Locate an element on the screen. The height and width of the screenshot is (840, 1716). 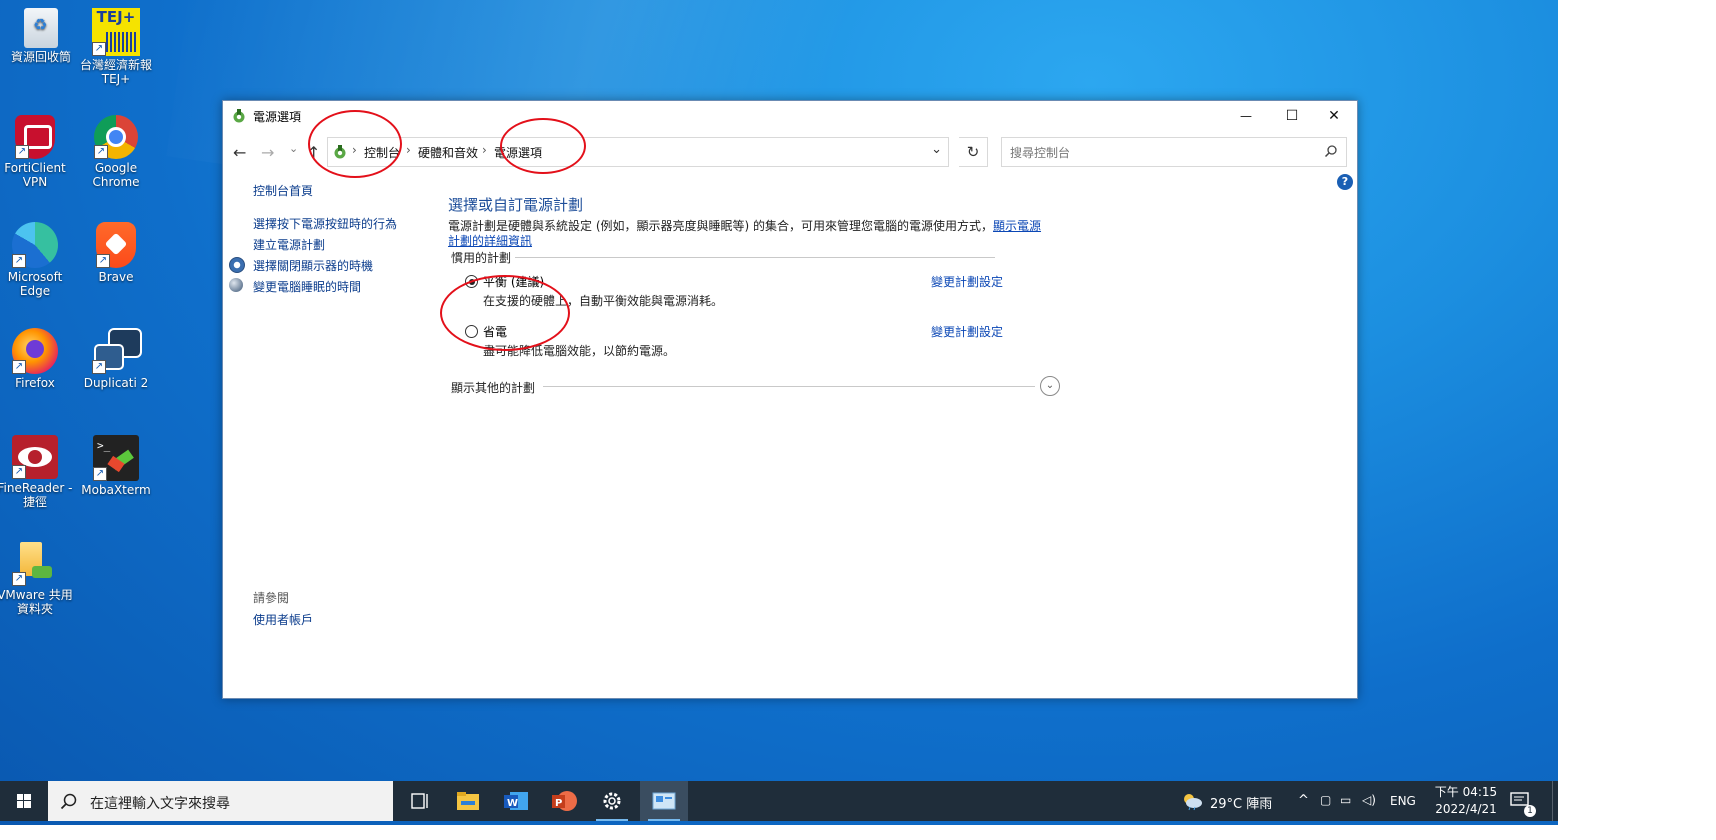
window-title: 電源選項 is located at coordinates (277, 117).